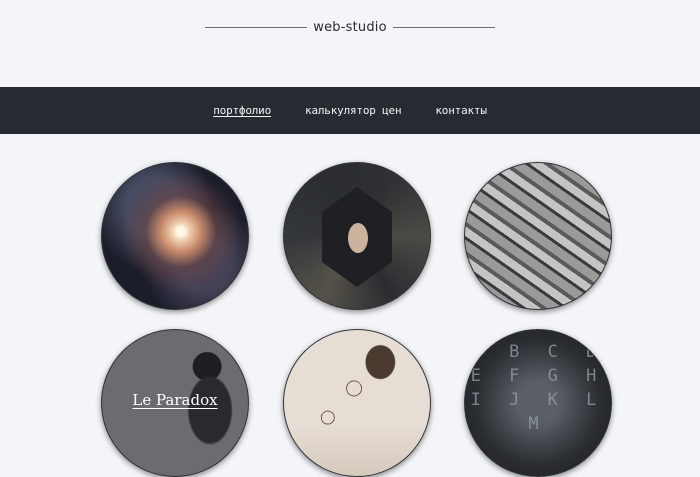  I want to click on portfolio-item-hexagon, so click(357, 236).